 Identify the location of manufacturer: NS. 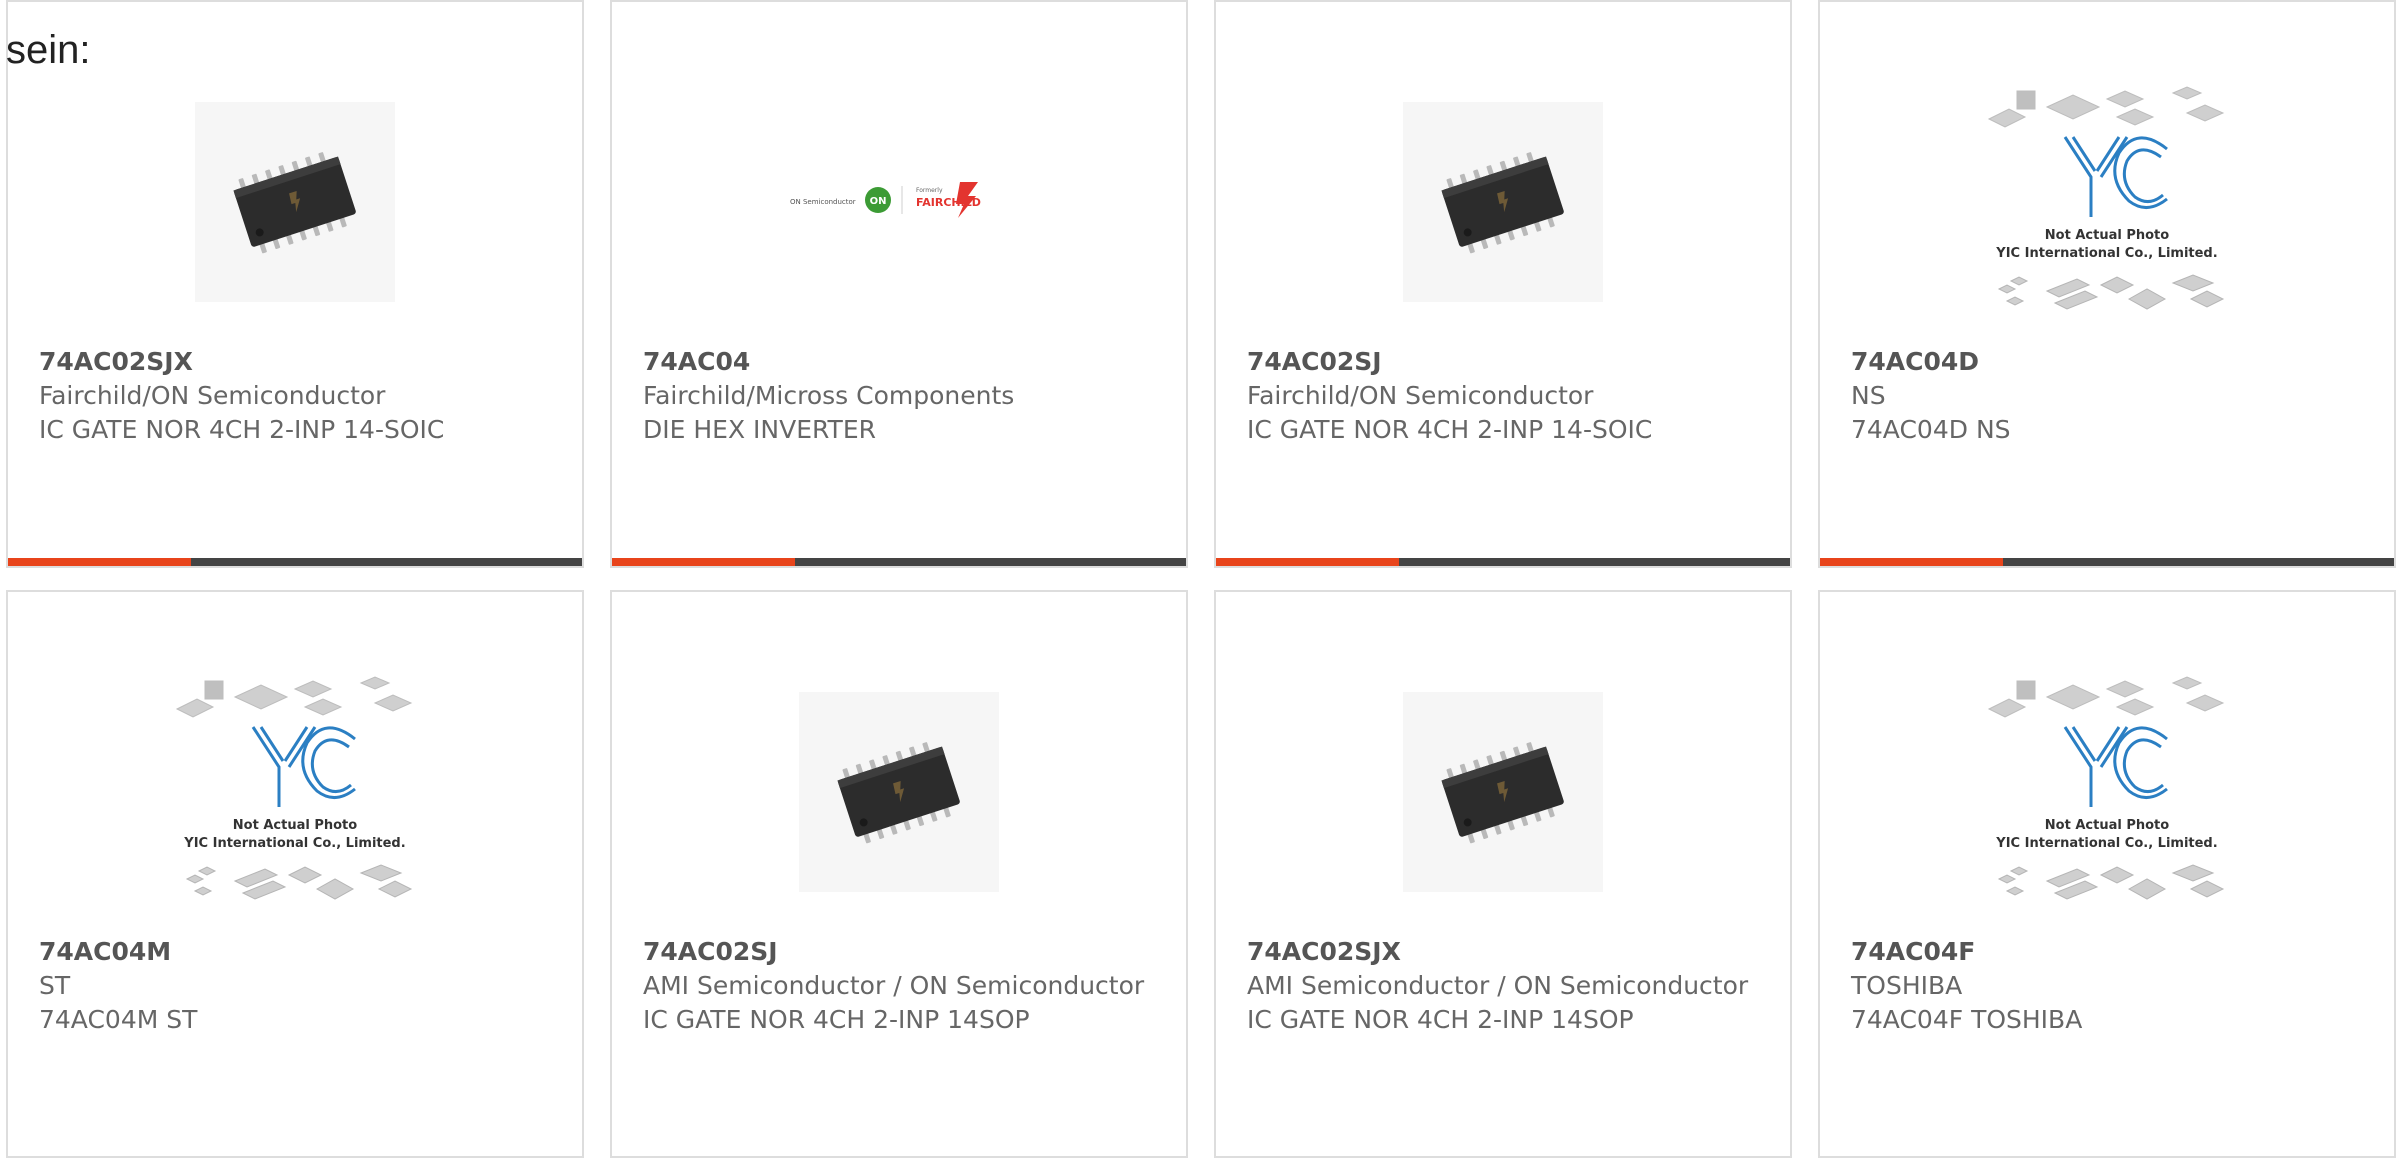
(1868, 395).